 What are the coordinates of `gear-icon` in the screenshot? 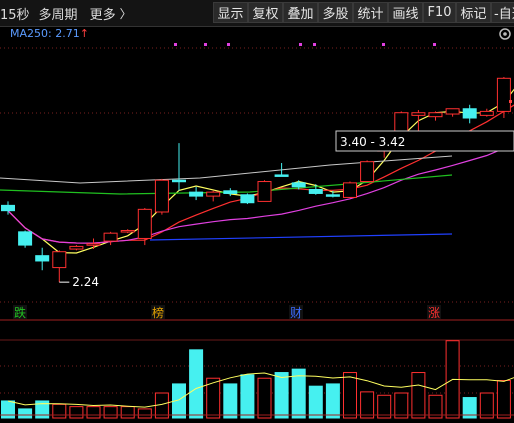 It's located at (505, 34).